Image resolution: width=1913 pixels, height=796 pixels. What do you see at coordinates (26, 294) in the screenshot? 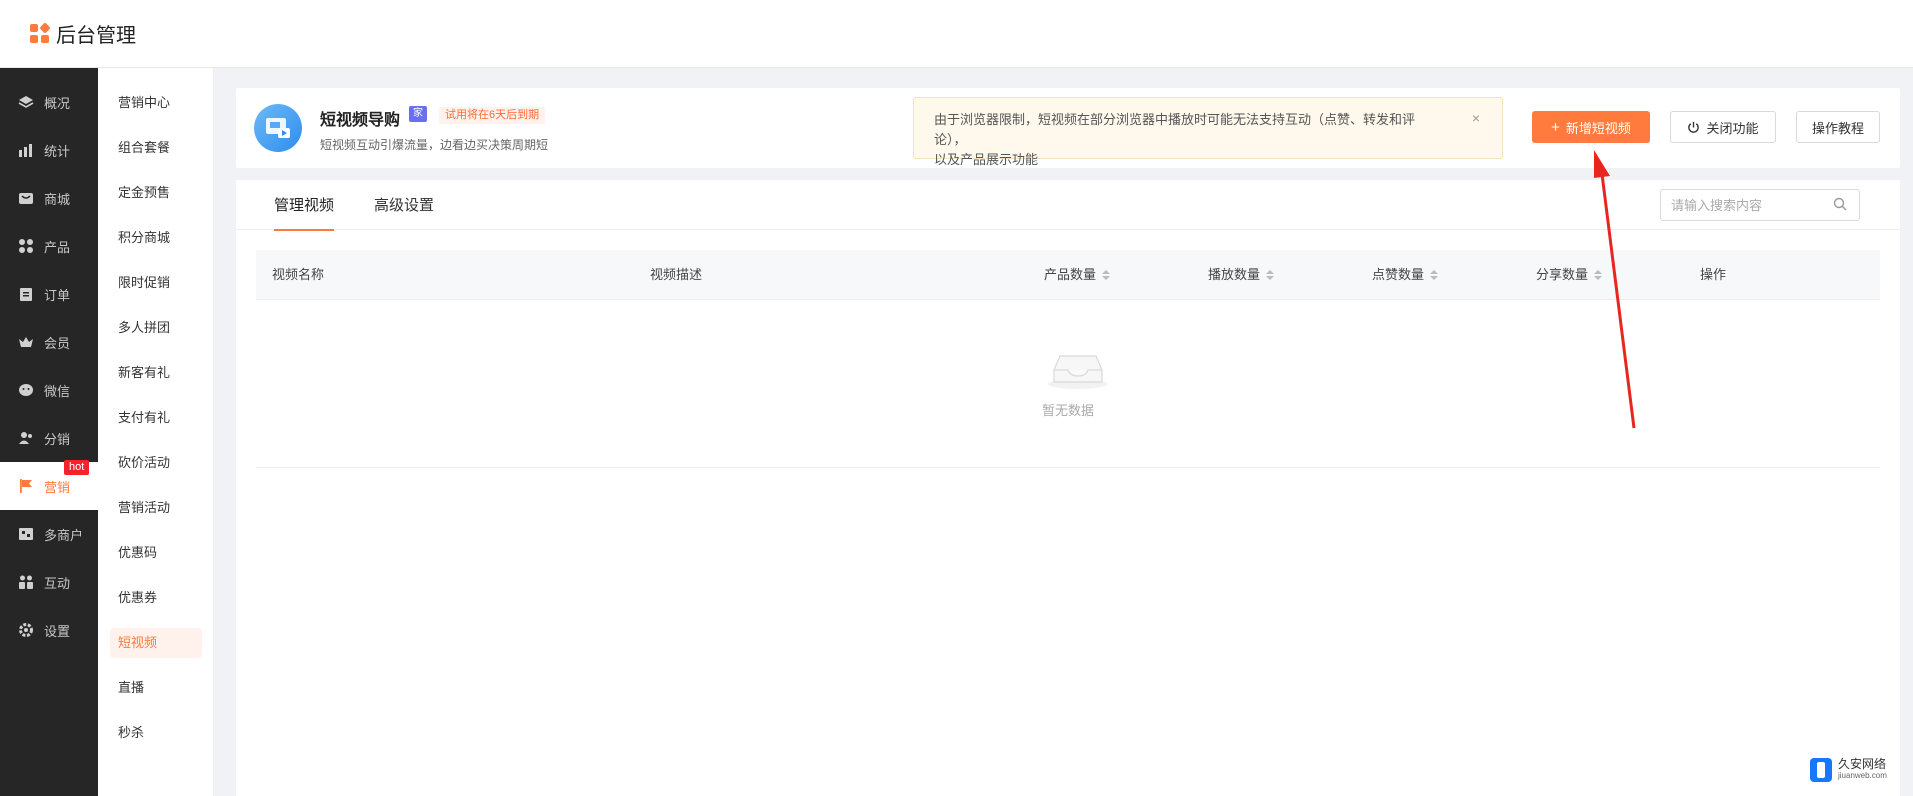
I see `clipboard-icon` at bounding box center [26, 294].